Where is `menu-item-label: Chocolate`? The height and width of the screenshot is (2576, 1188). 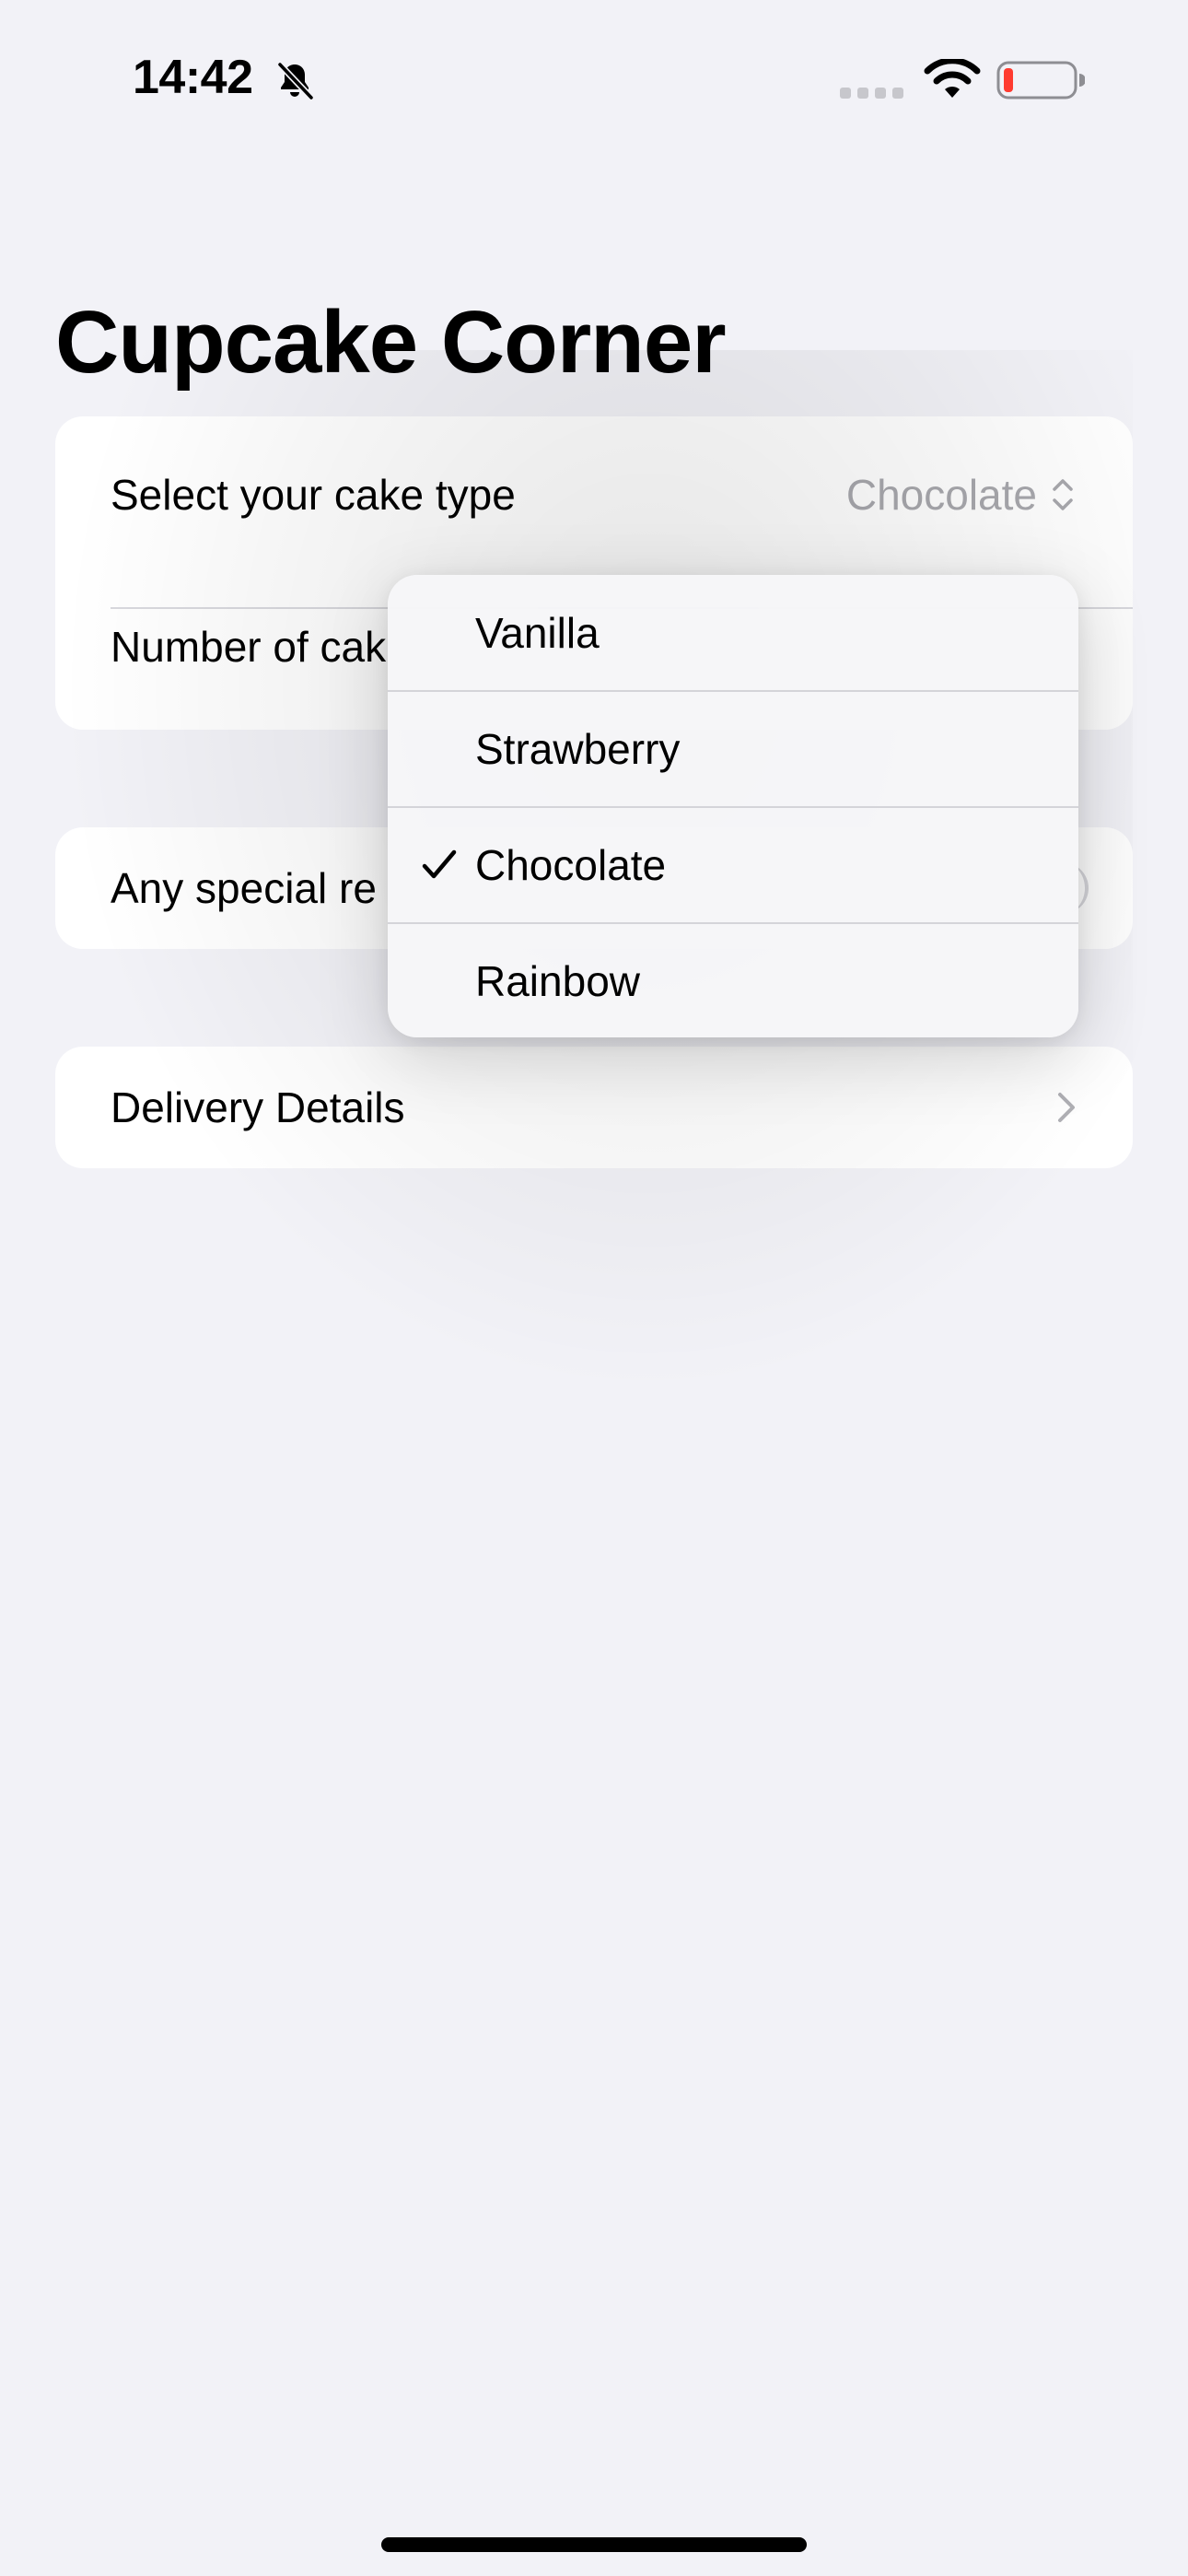
menu-item-label: Chocolate is located at coordinates (571, 865).